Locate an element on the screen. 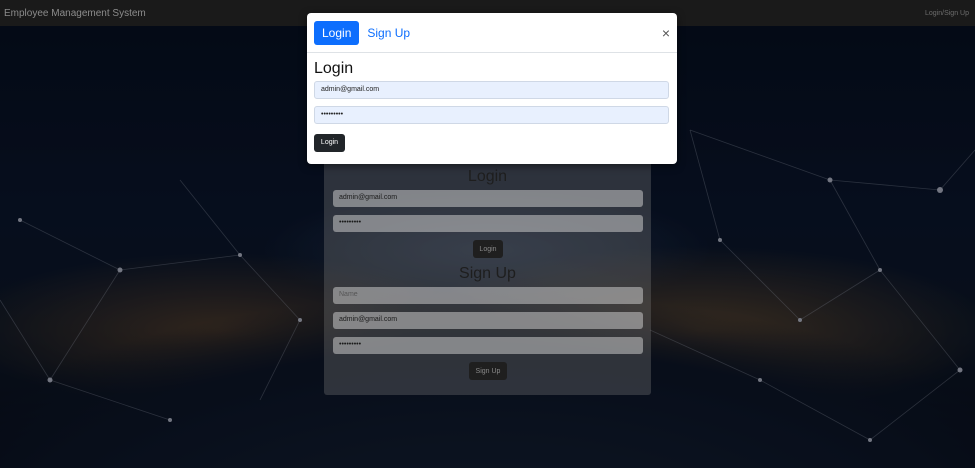 The width and height of the screenshot is (975, 468). panel-signup-email-field: admin@gmail.com is located at coordinates (488, 320).